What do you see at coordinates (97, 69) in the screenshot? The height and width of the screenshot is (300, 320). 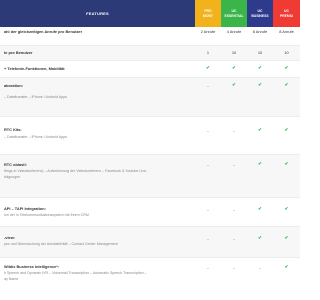 I see `feature-cell: + Telefonie-Funktionen, Mobilität` at bounding box center [97, 69].